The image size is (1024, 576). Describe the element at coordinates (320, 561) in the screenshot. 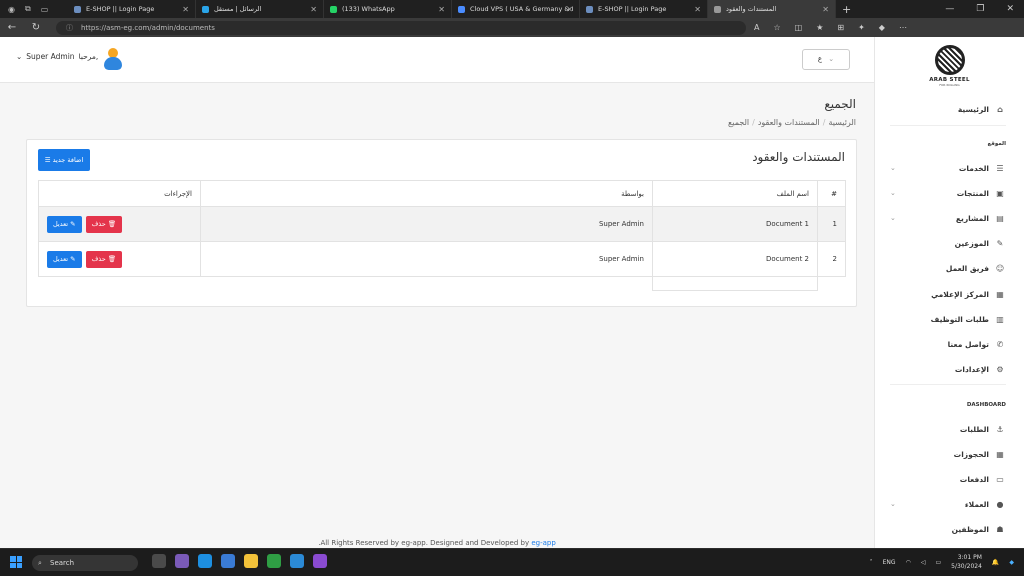

I see `visual-studio-icon` at that location.